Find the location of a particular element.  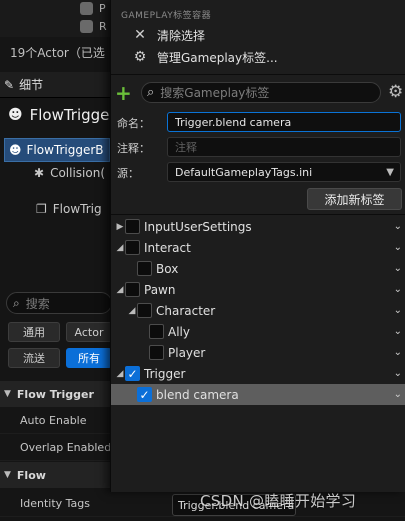

chevron-right-icon: ▶ is located at coordinates (120, 227).